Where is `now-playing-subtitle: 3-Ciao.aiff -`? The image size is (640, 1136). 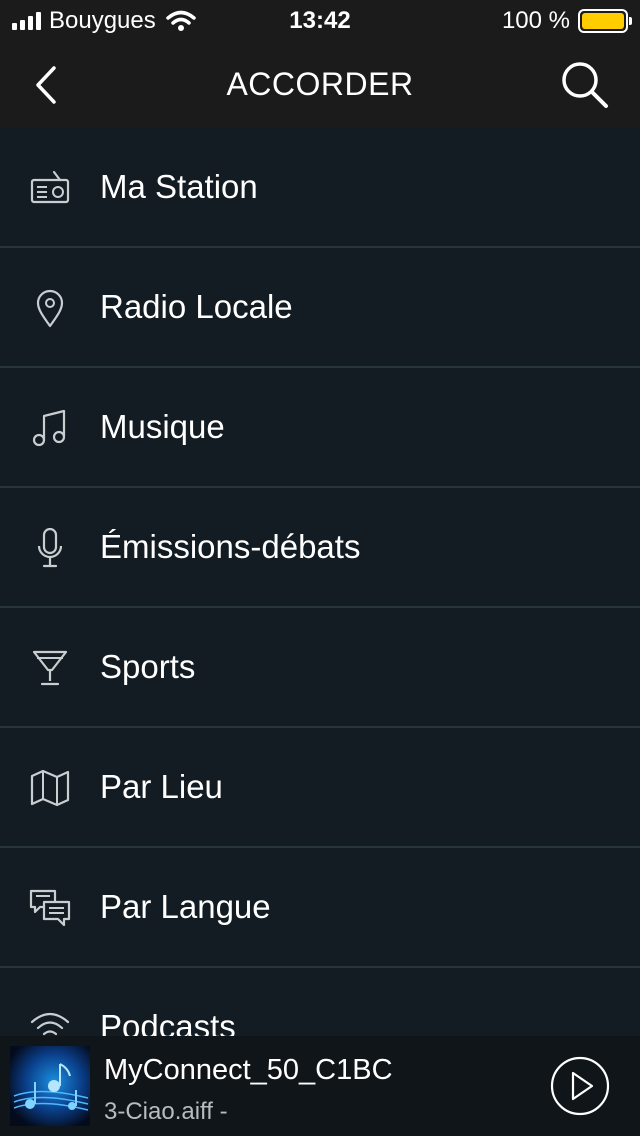
now-playing-subtitle: 3-Ciao.aiff - is located at coordinates (166, 1111).